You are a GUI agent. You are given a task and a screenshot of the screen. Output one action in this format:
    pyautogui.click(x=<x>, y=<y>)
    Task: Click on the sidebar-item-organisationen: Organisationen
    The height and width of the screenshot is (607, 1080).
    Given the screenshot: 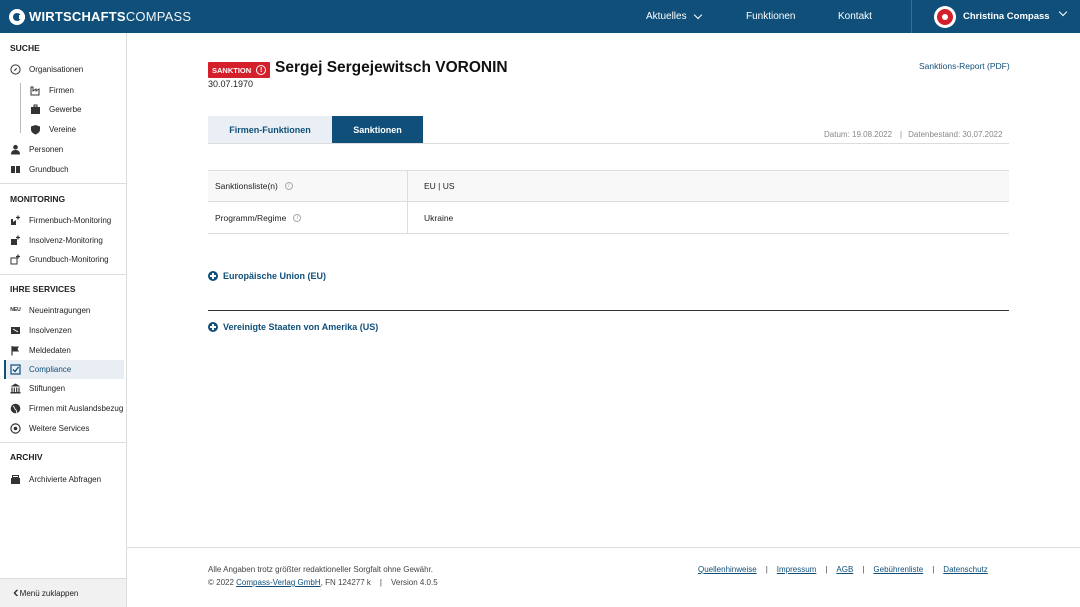 What is the action you would take?
    pyautogui.click(x=46, y=69)
    